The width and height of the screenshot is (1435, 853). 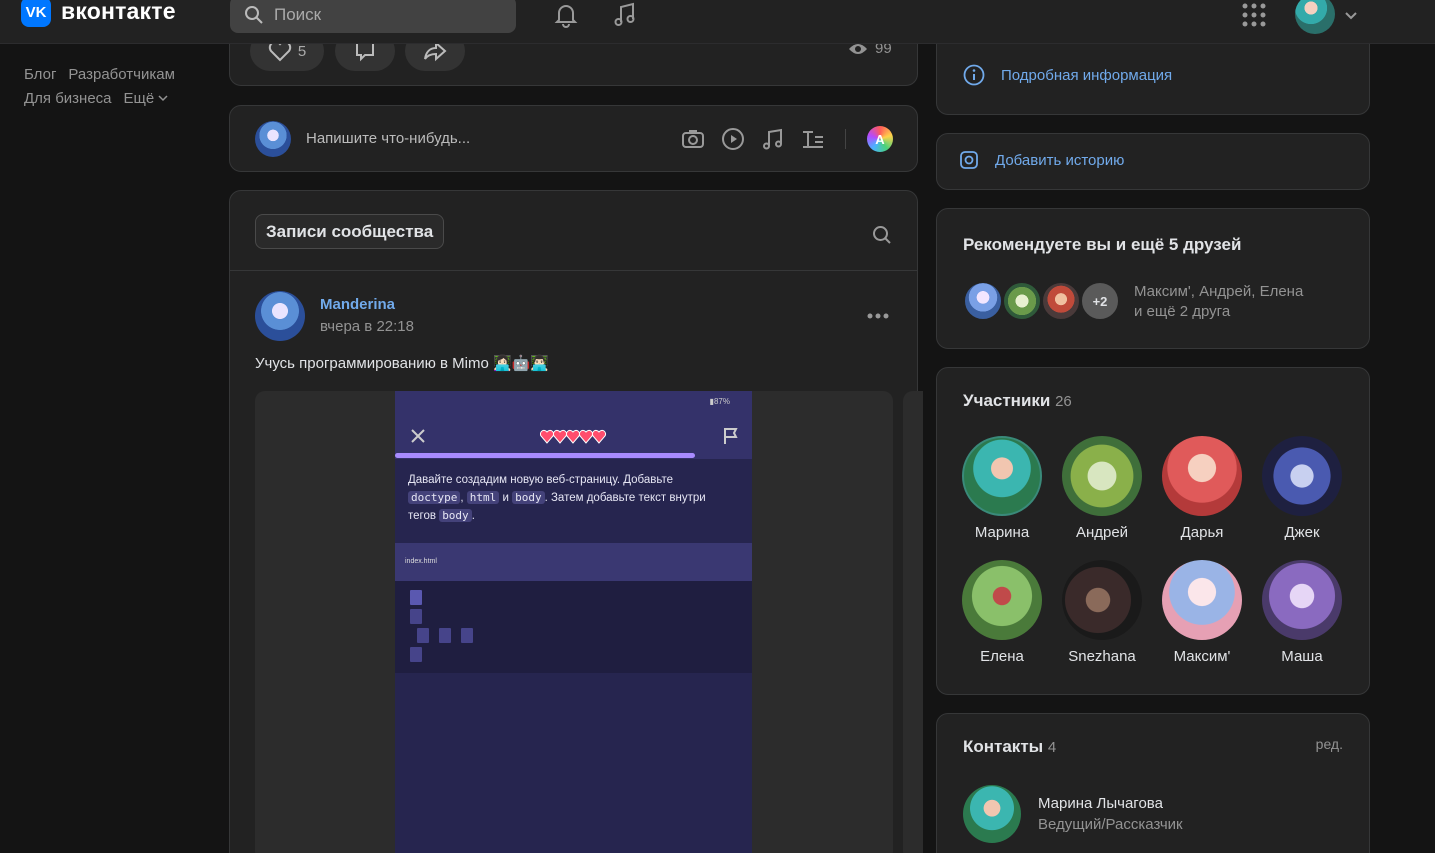 I want to click on add-story-button: Добавить историю, so click(x=1041, y=160).